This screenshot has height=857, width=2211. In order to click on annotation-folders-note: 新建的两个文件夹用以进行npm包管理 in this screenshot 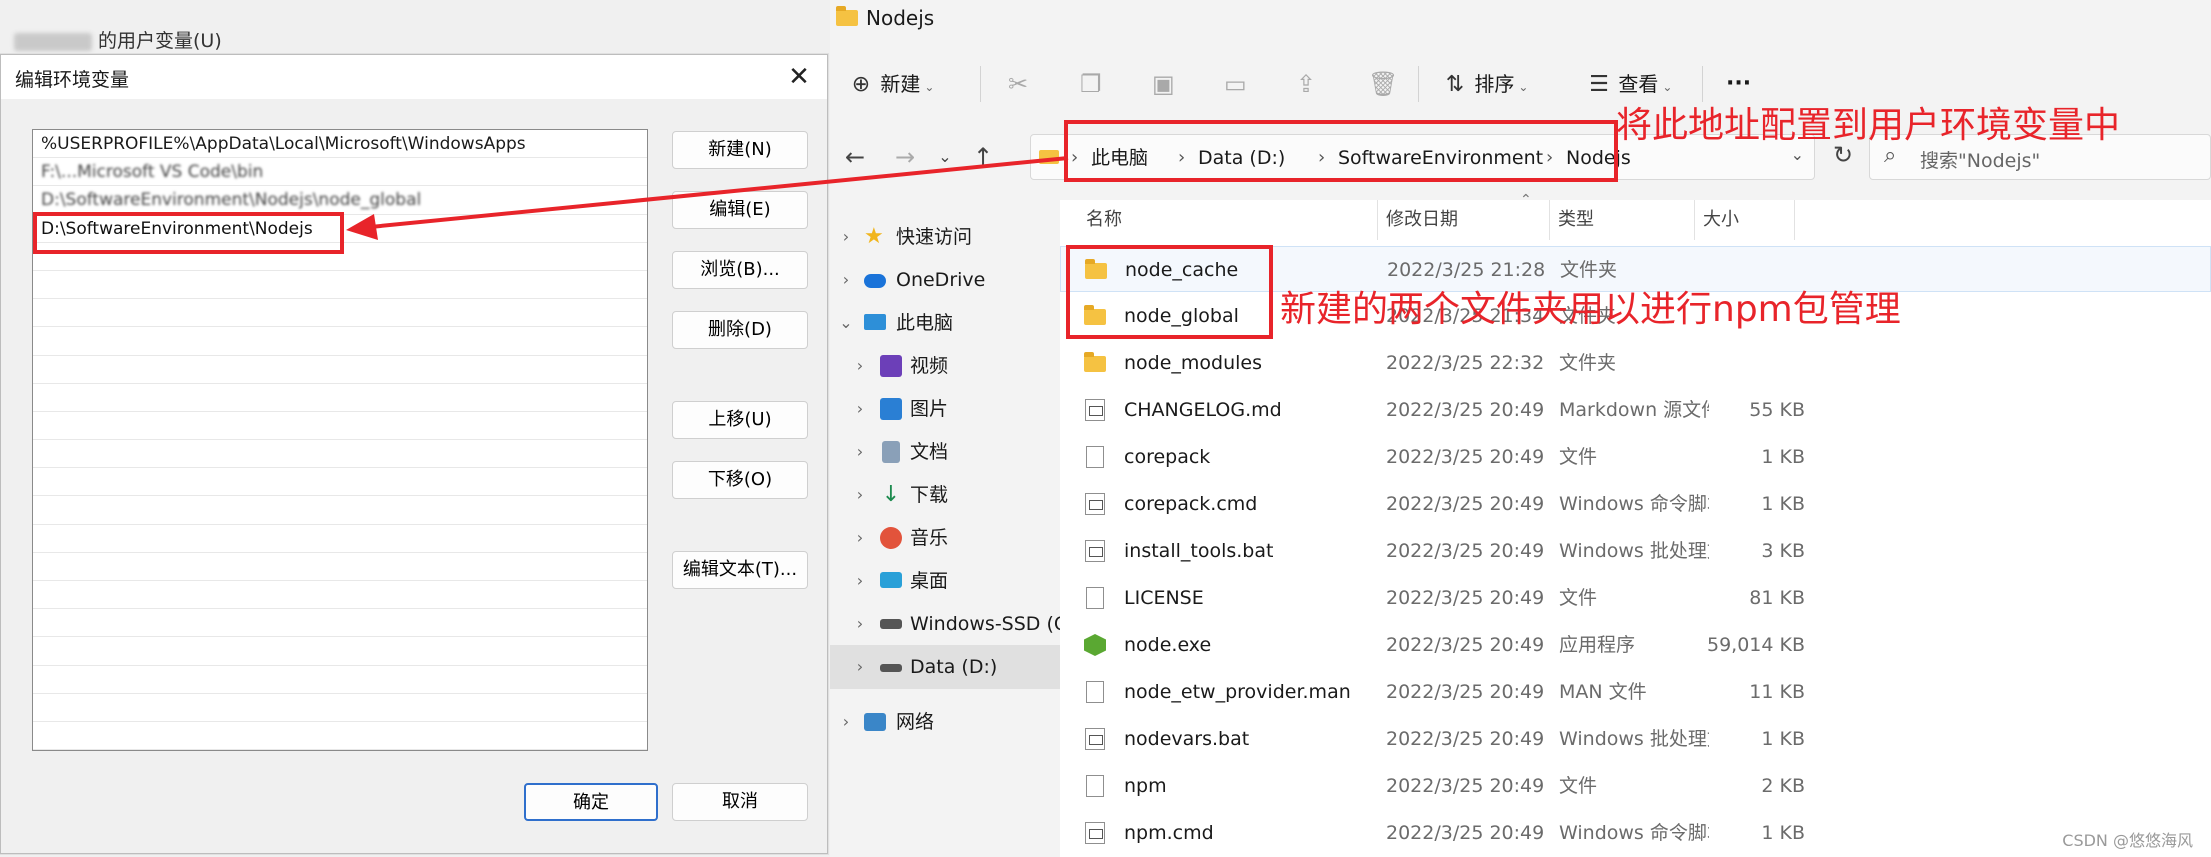, I will do `click(1590, 309)`.